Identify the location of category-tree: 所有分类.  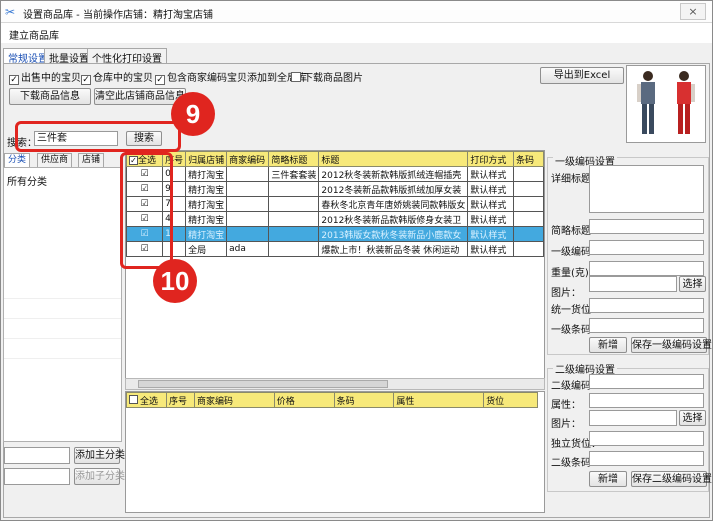
(62, 304).